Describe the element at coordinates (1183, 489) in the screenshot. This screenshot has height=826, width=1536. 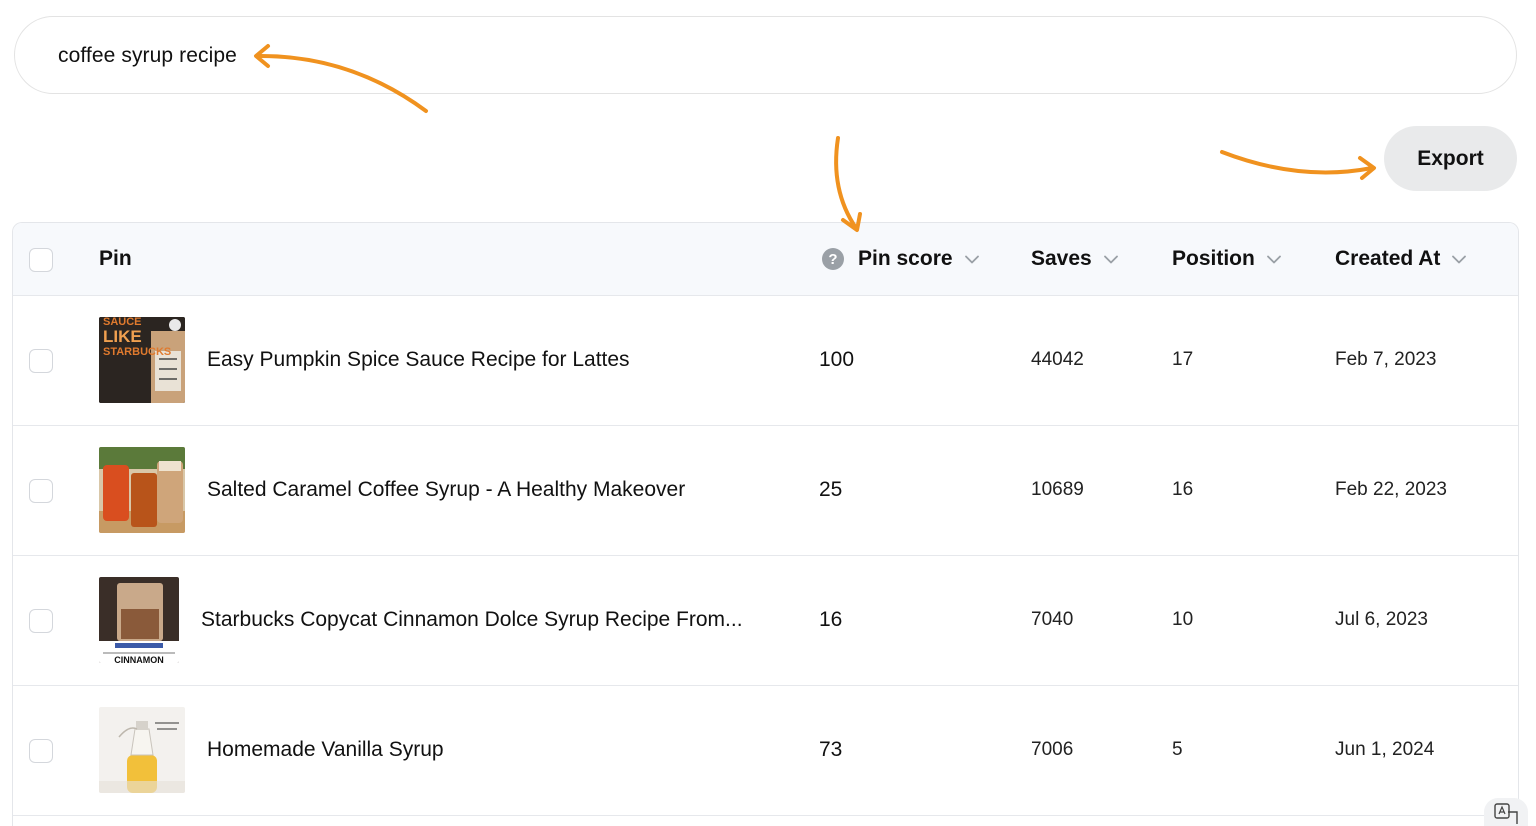
I see `position-value: 16` at that location.